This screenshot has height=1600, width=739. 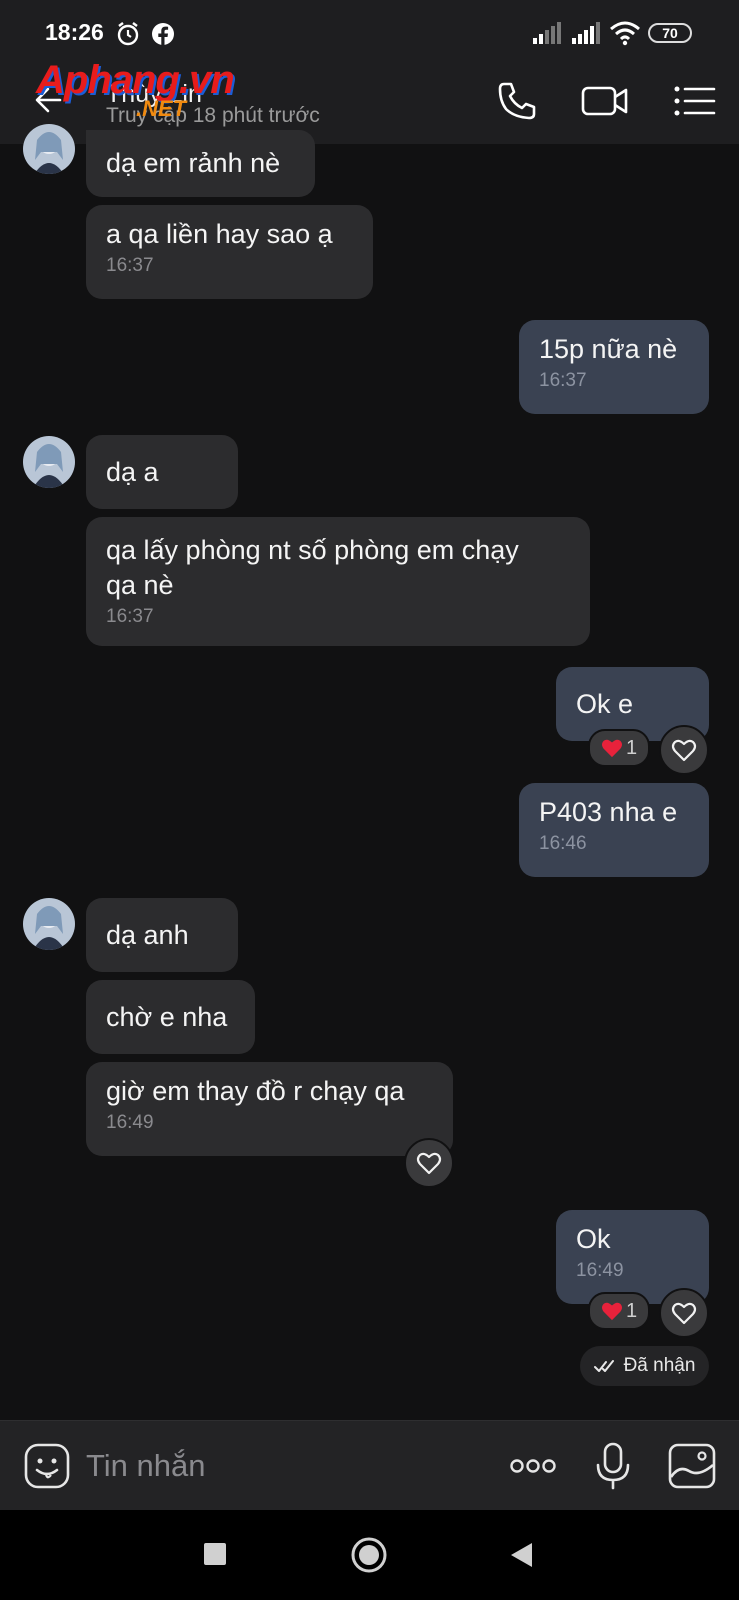 I want to click on watermark-logo: Aphang.vn .NET, so click(x=151, y=93).